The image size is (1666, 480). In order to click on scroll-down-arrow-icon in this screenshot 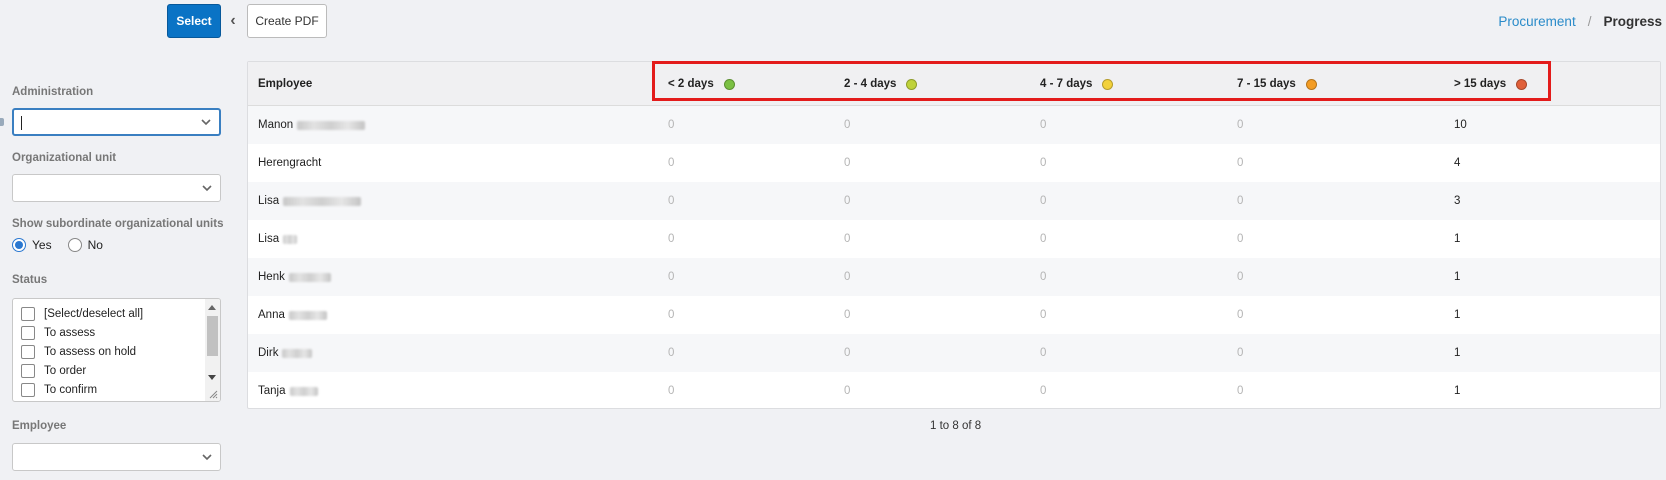, I will do `click(212, 377)`.